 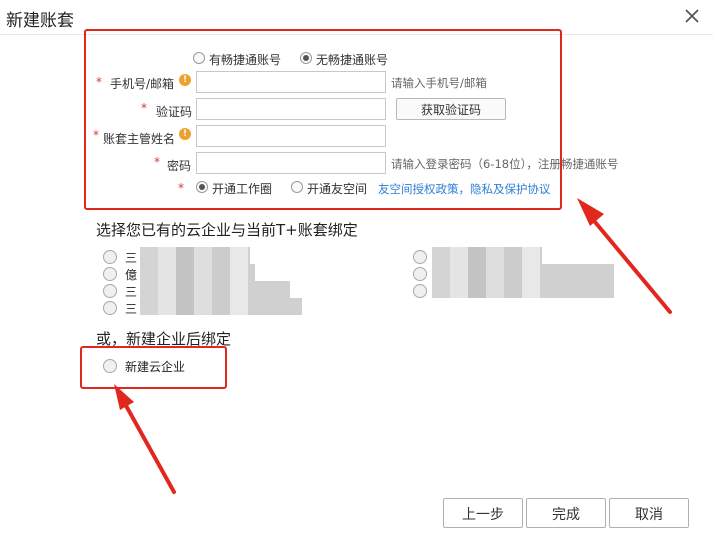 What do you see at coordinates (483, 513) in the screenshot?
I see `prev-button: 上一步` at bounding box center [483, 513].